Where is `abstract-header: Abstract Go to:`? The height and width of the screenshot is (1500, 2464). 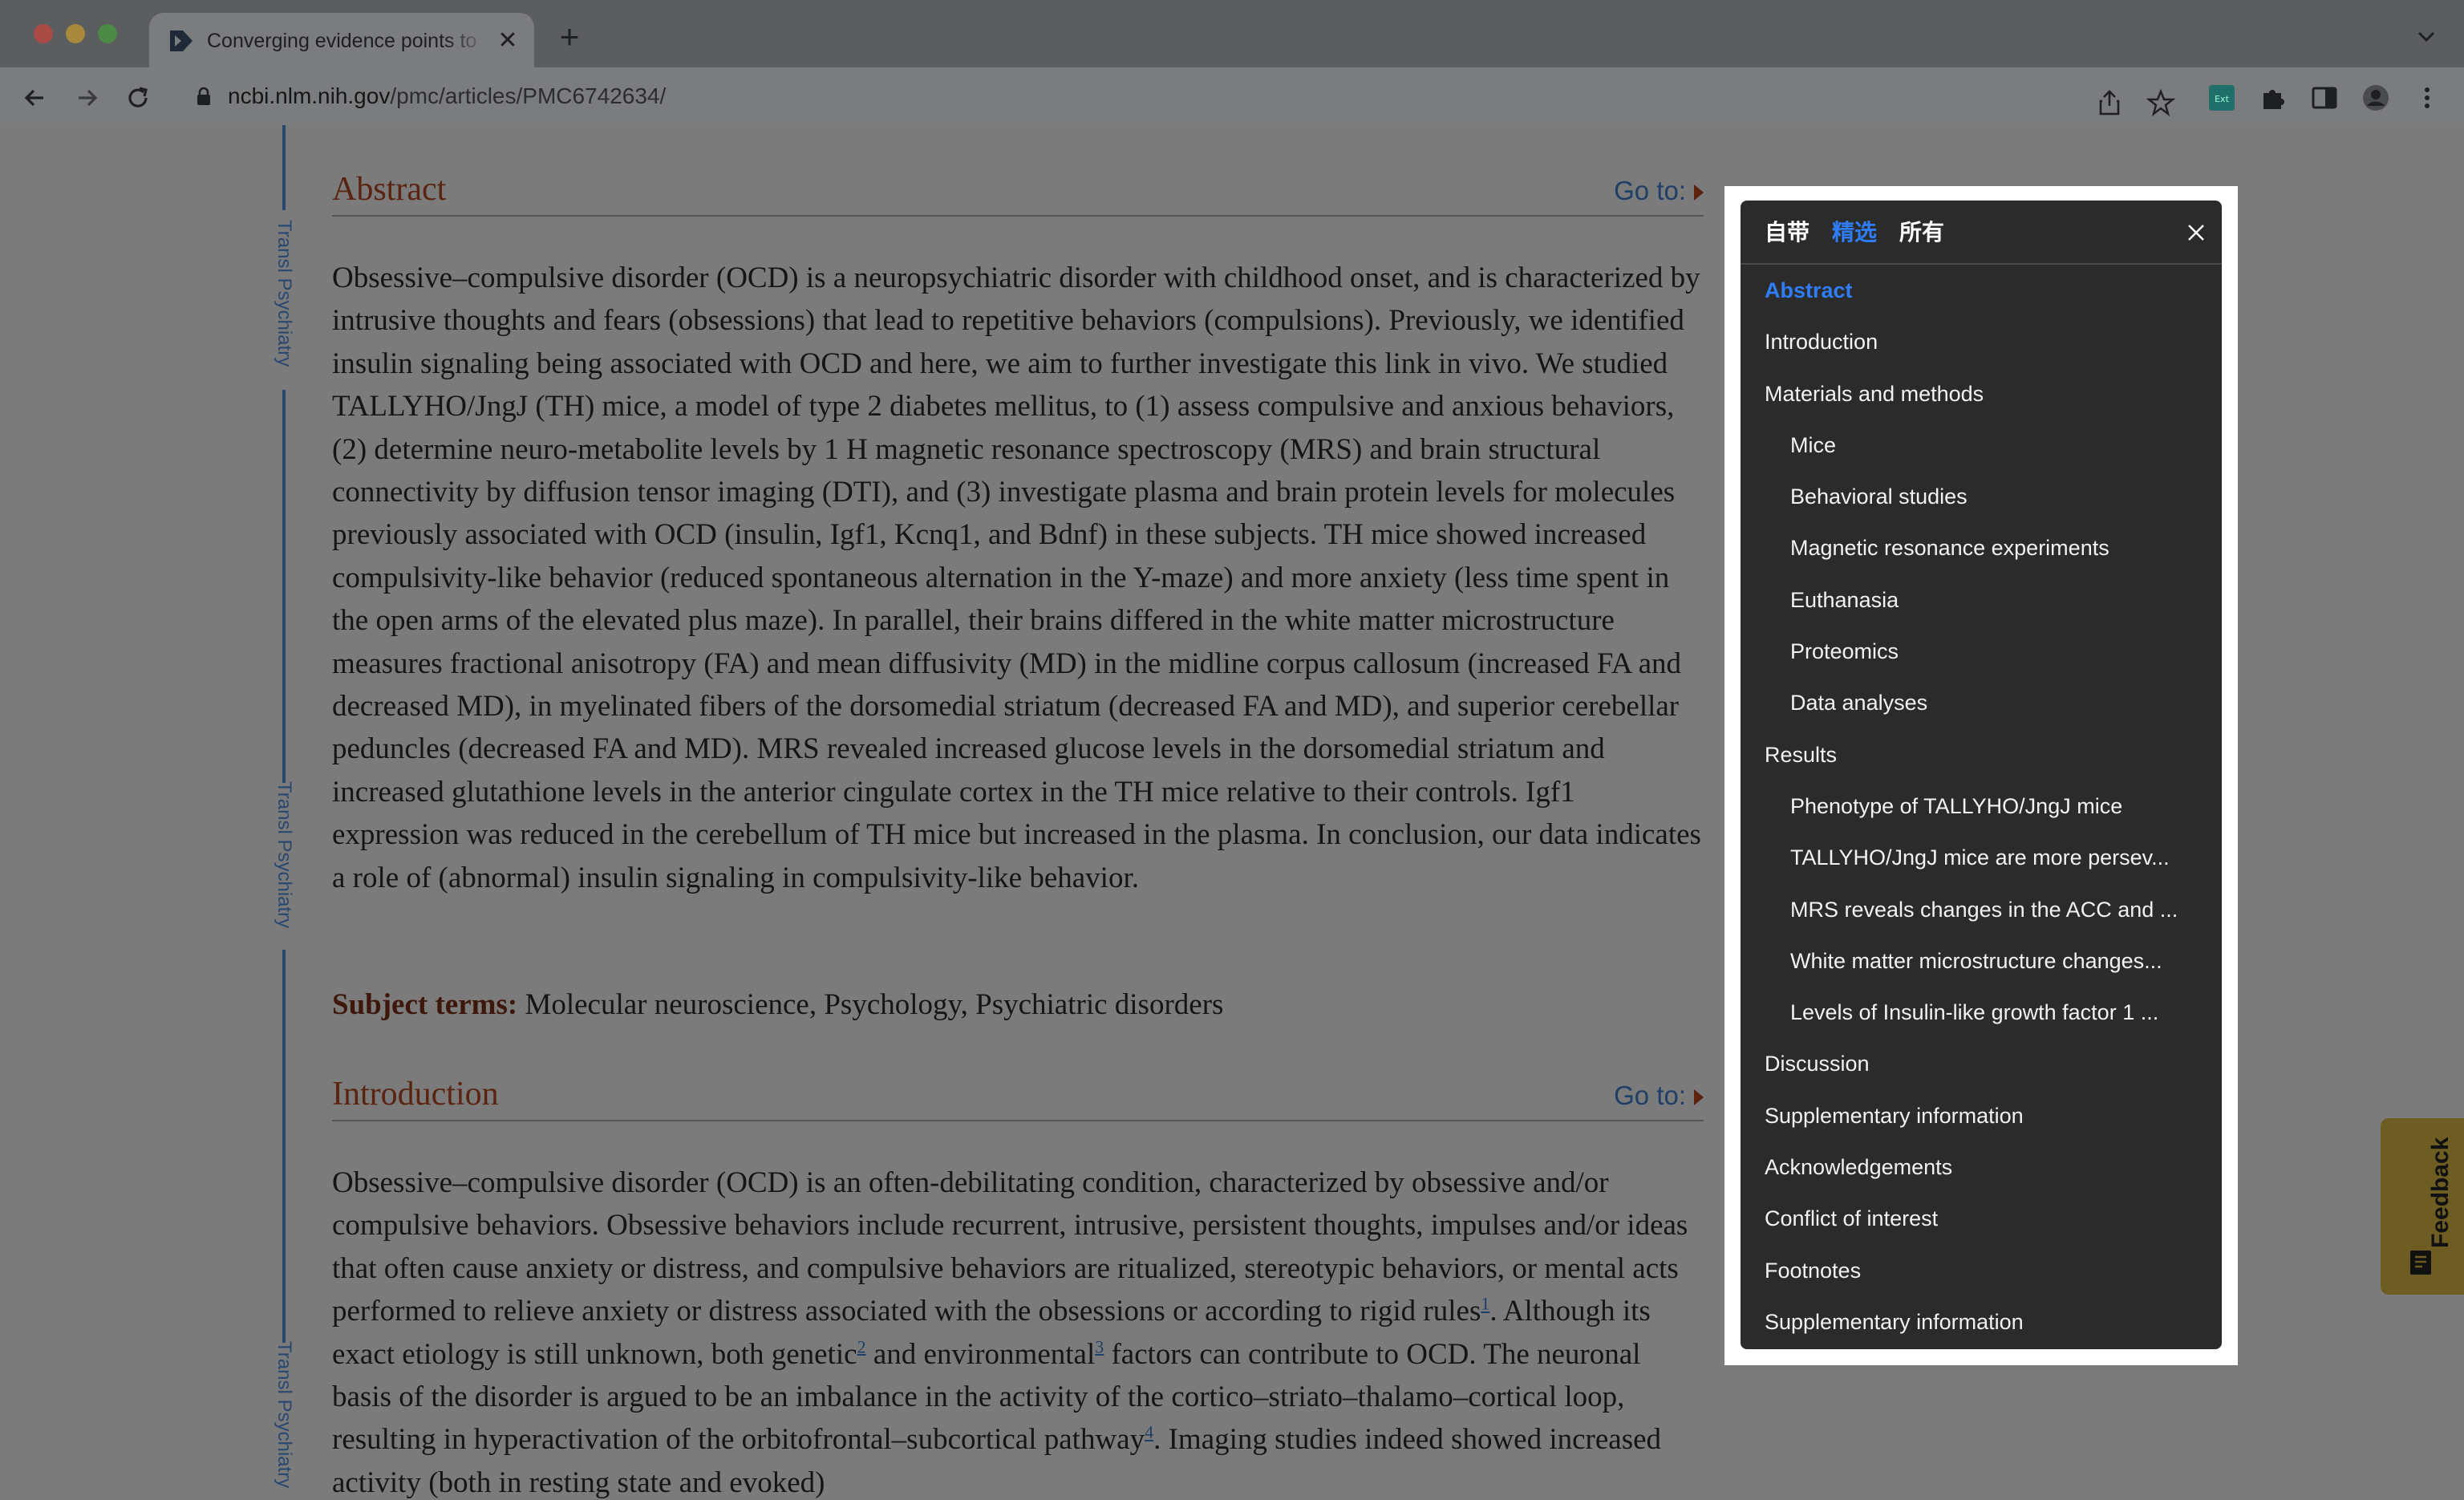
abstract-header: Abstract Go to: is located at coordinates (1018, 191).